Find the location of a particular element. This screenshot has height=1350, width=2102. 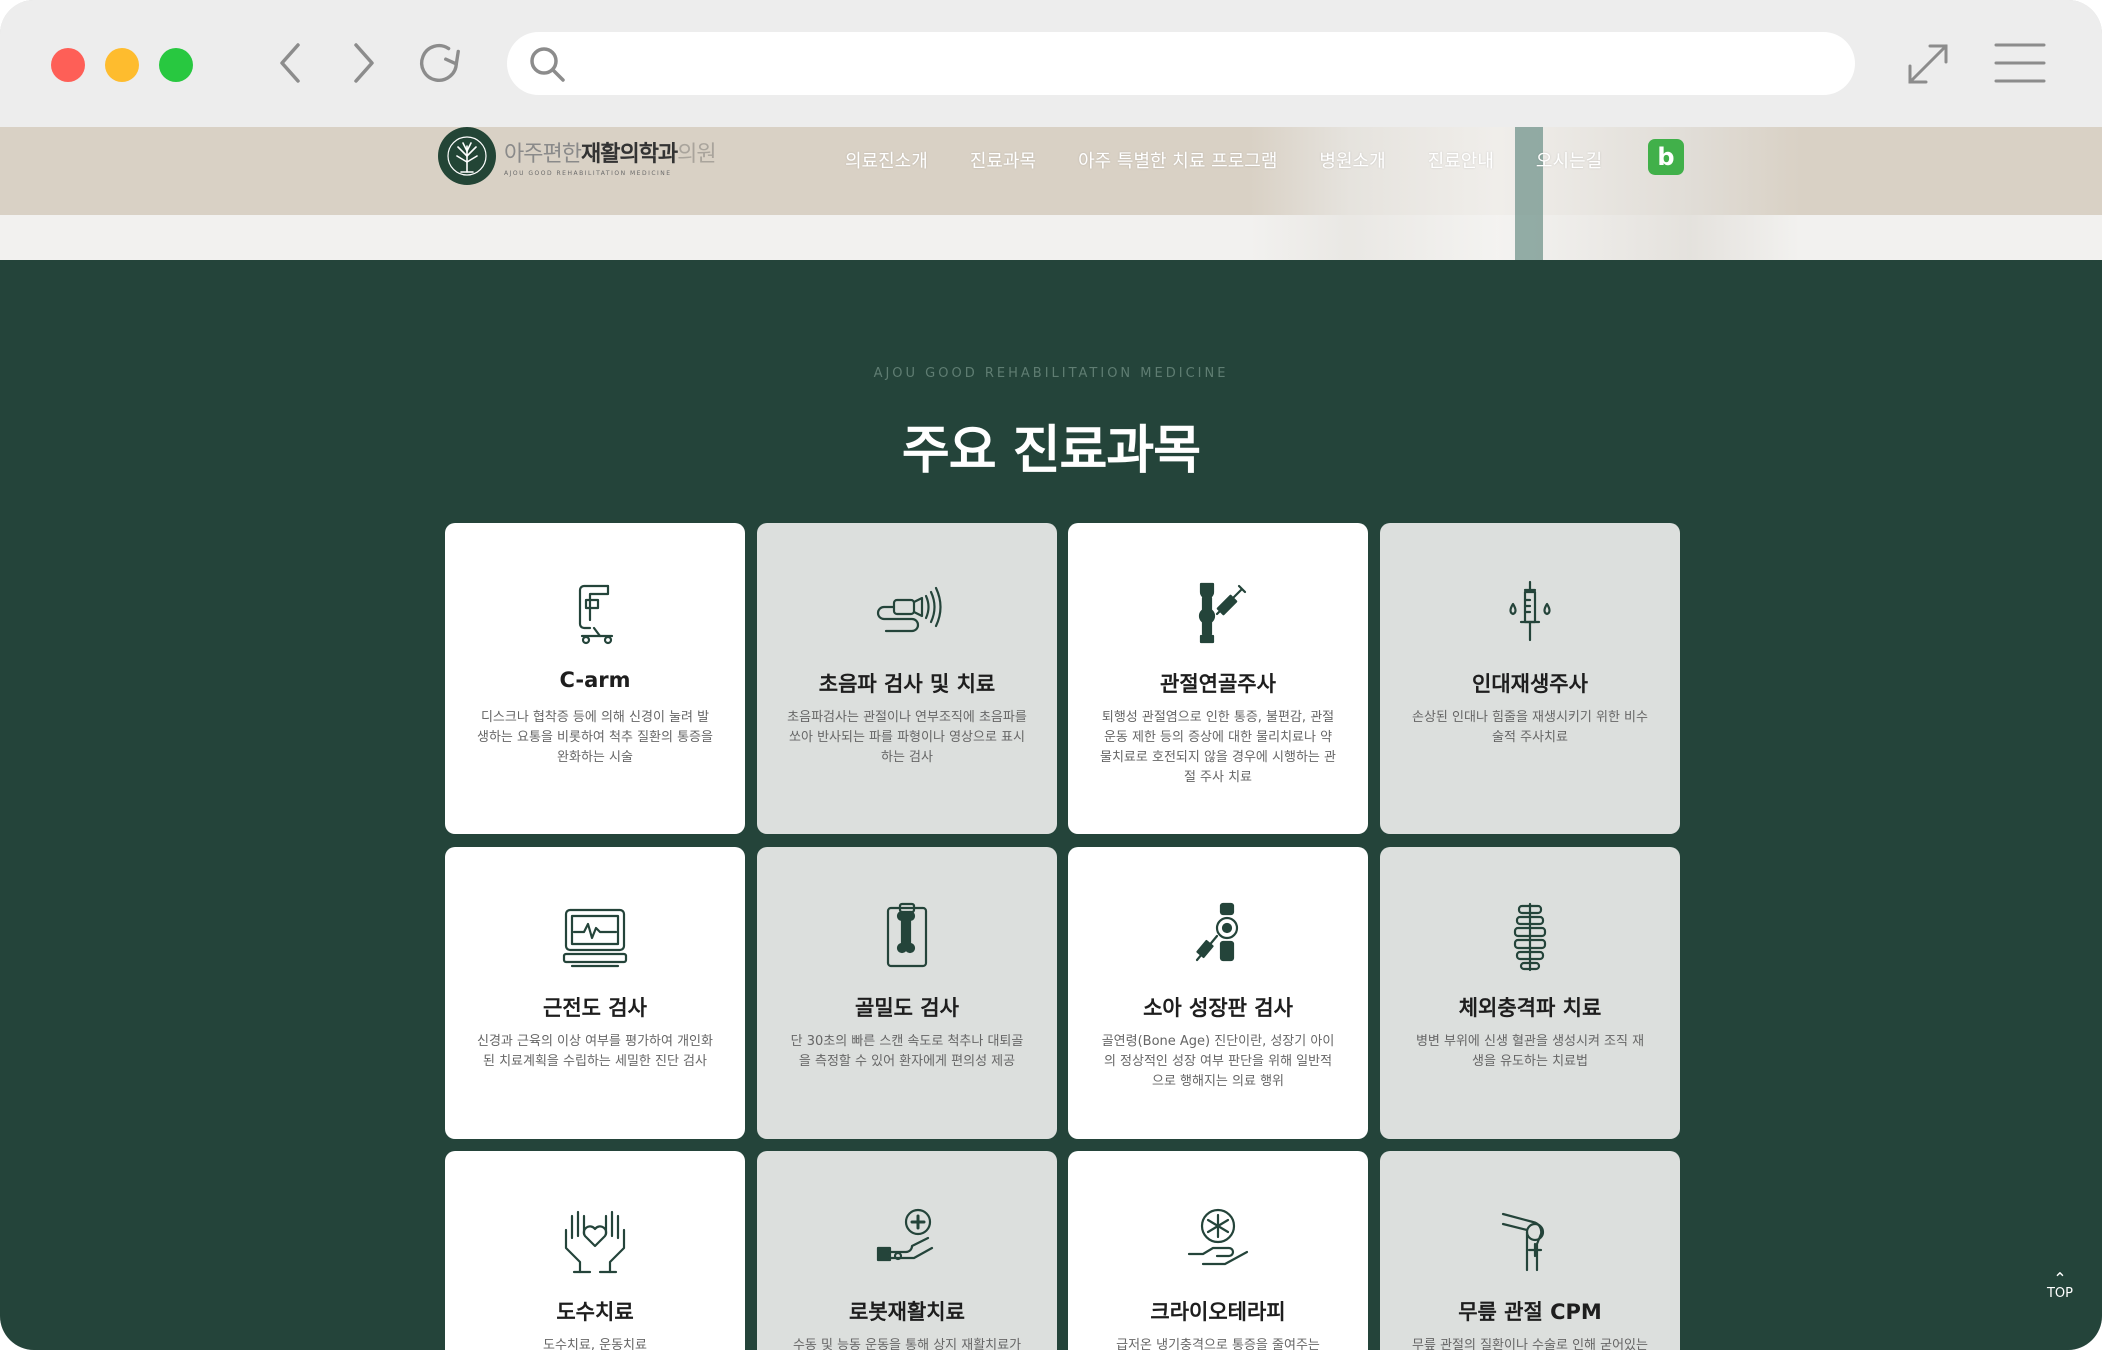

ultrasound-icon is located at coordinates (909, 609).